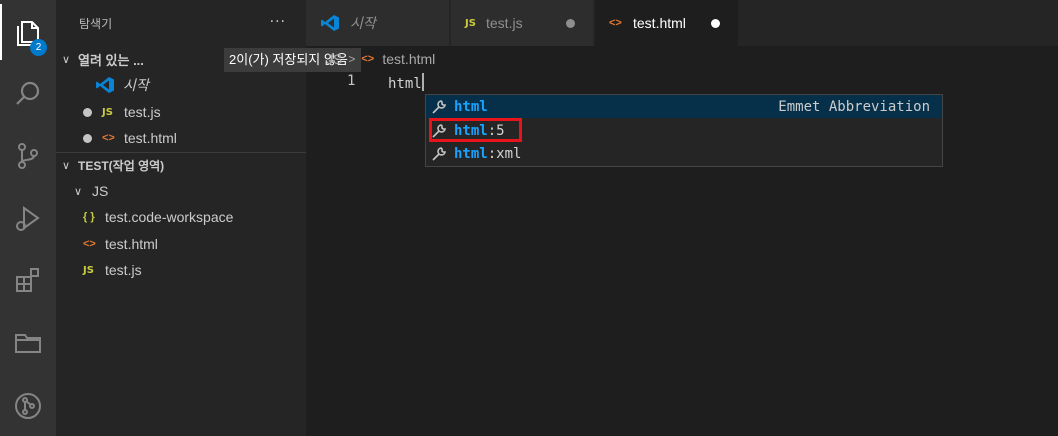 Image resolution: width=1058 pixels, height=436 pixels. I want to click on activity-bar: 2, so click(28, 218).